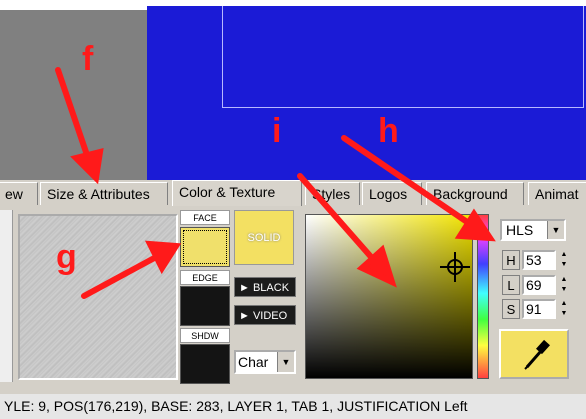 The width and height of the screenshot is (586, 419). What do you see at coordinates (537, 354) in the screenshot?
I see `eyedropper-icon` at bounding box center [537, 354].